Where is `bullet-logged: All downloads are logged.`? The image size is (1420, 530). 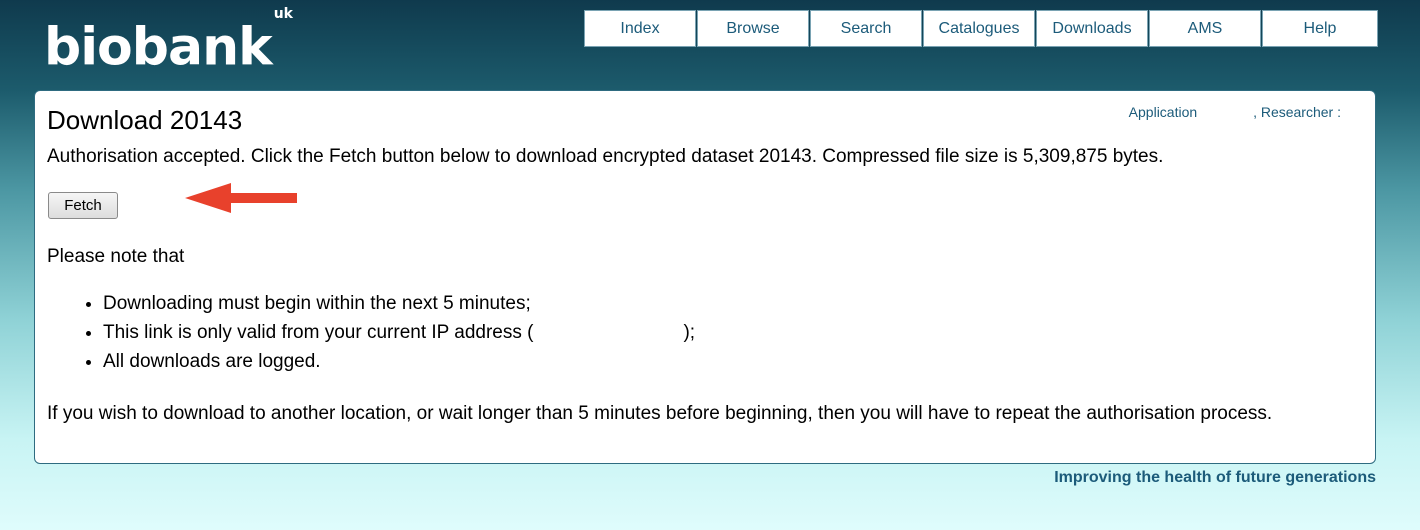 bullet-logged: All downloads are logged. is located at coordinates (212, 361).